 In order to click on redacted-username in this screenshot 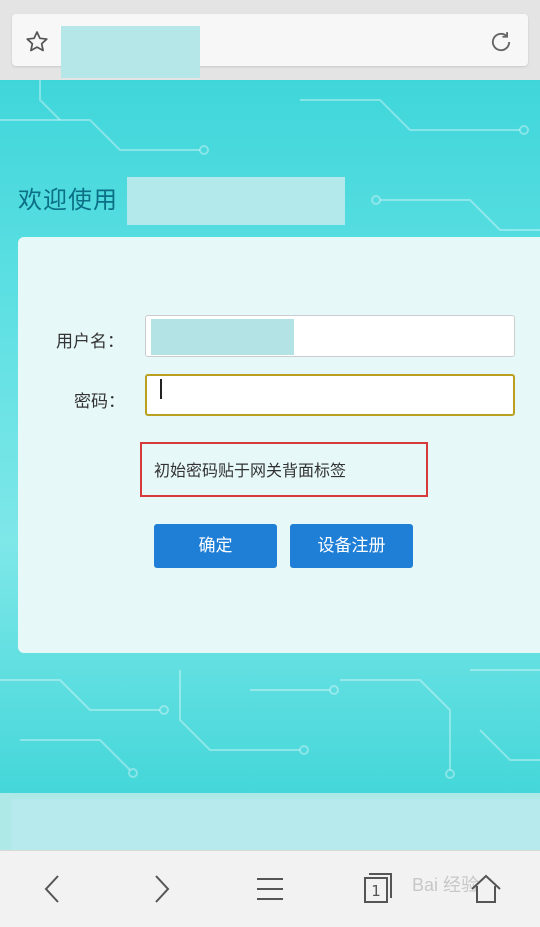, I will do `click(222, 337)`.